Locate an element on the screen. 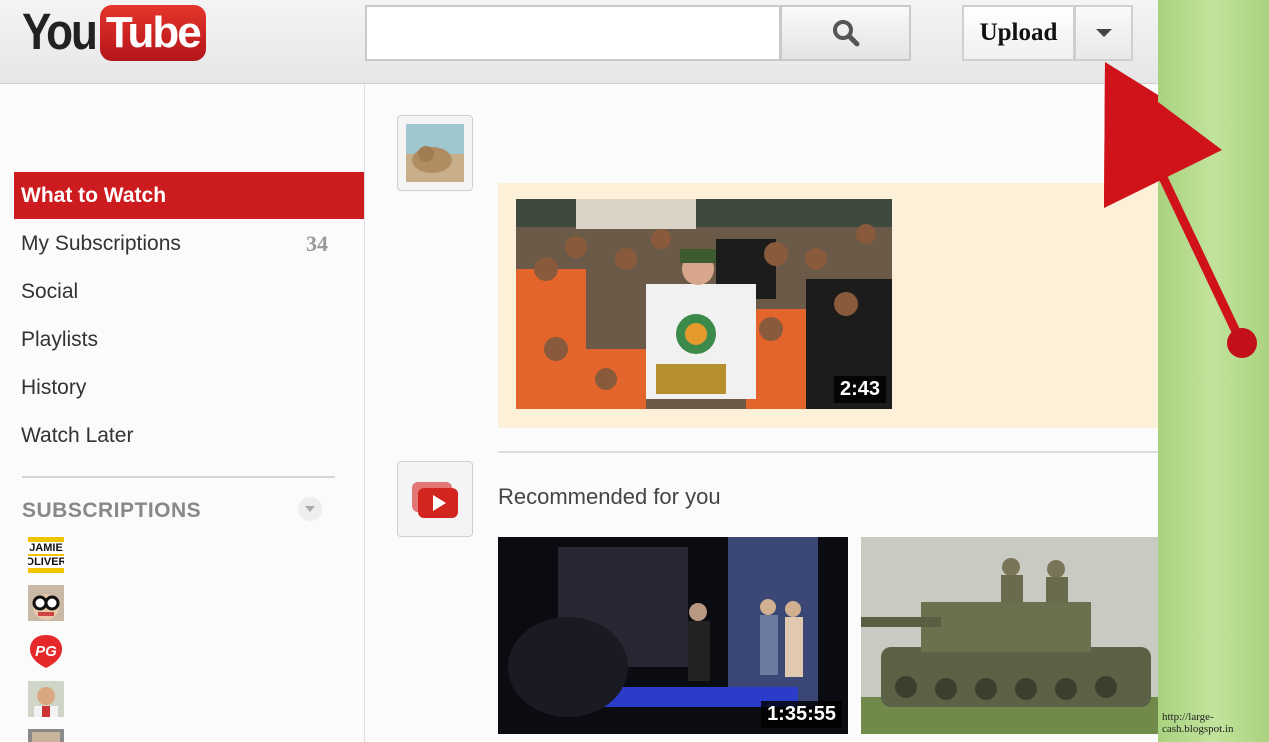  logo-you-text: You is located at coordinates (60, 32).